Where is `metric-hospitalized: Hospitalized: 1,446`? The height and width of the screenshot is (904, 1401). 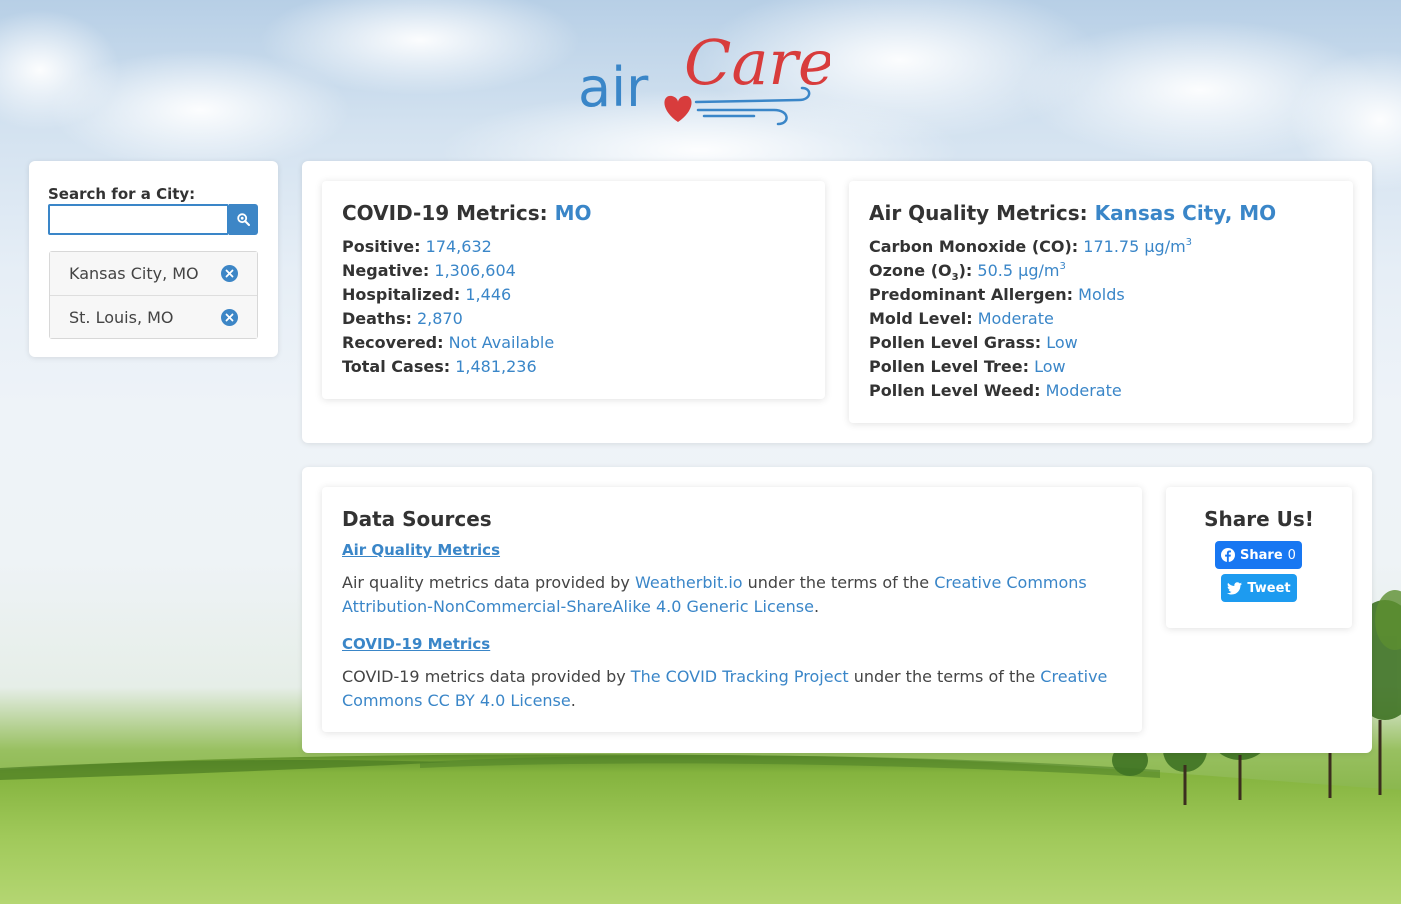 metric-hospitalized: Hospitalized: 1,446 is located at coordinates (448, 295).